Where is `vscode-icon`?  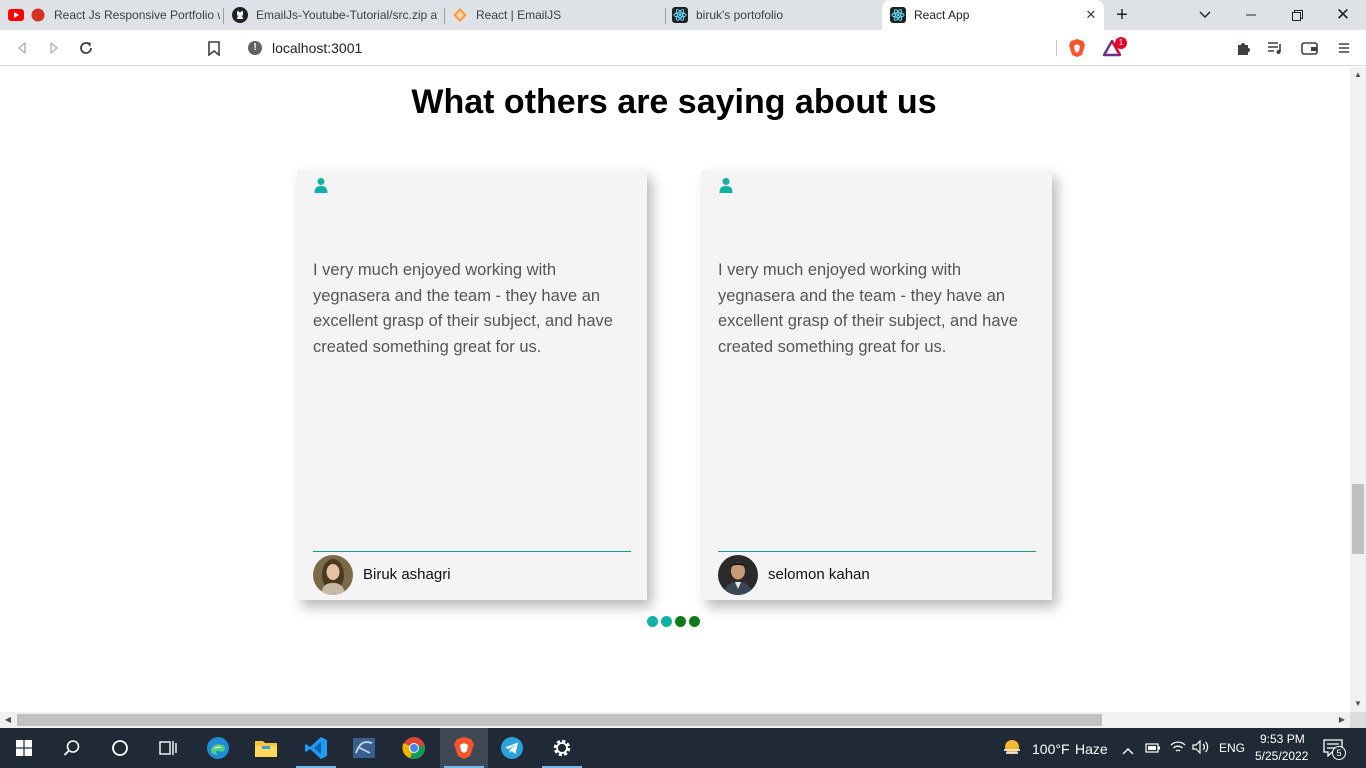
vscode-icon is located at coordinates (316, 748).